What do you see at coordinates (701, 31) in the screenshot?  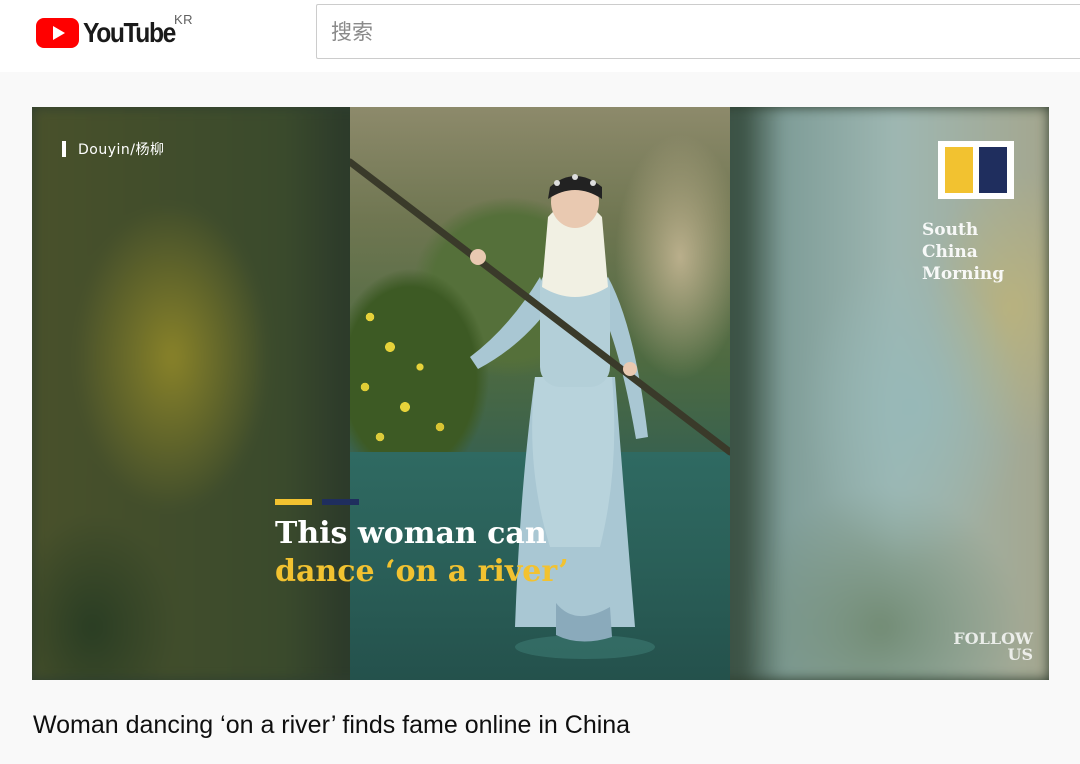 I see `search-input` at bounding box center [701, 31].